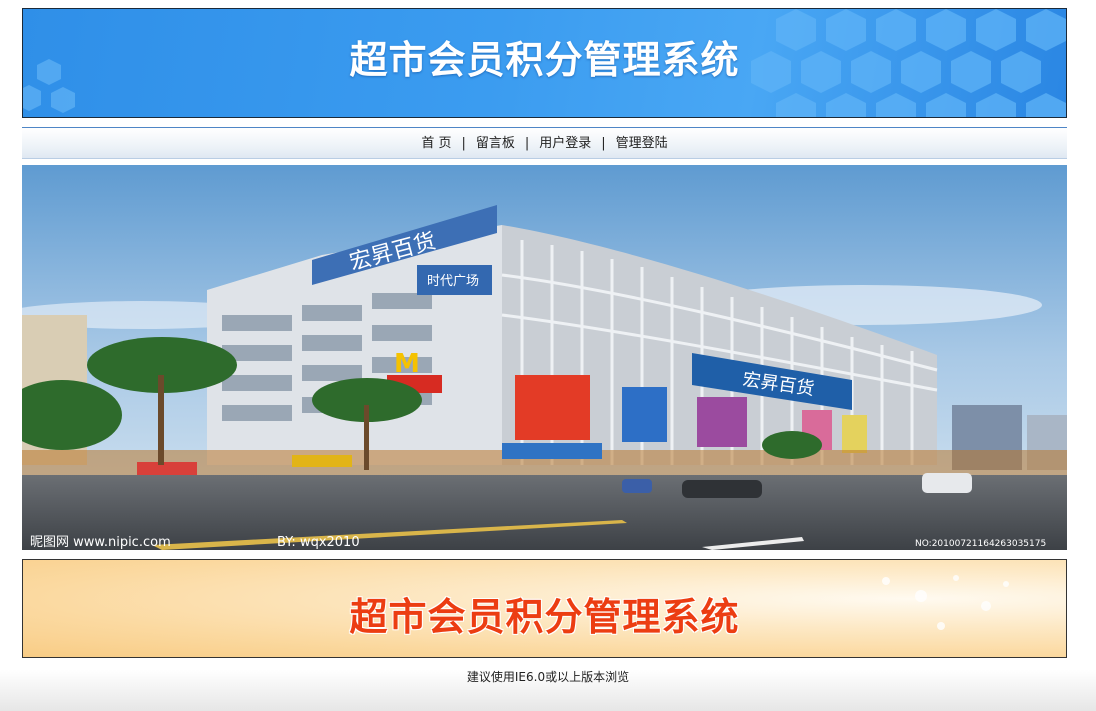 The width and height of the screenshot is (1096, 711). I want to click on watermark-author: BY: wqx2010, so click(318, 542).